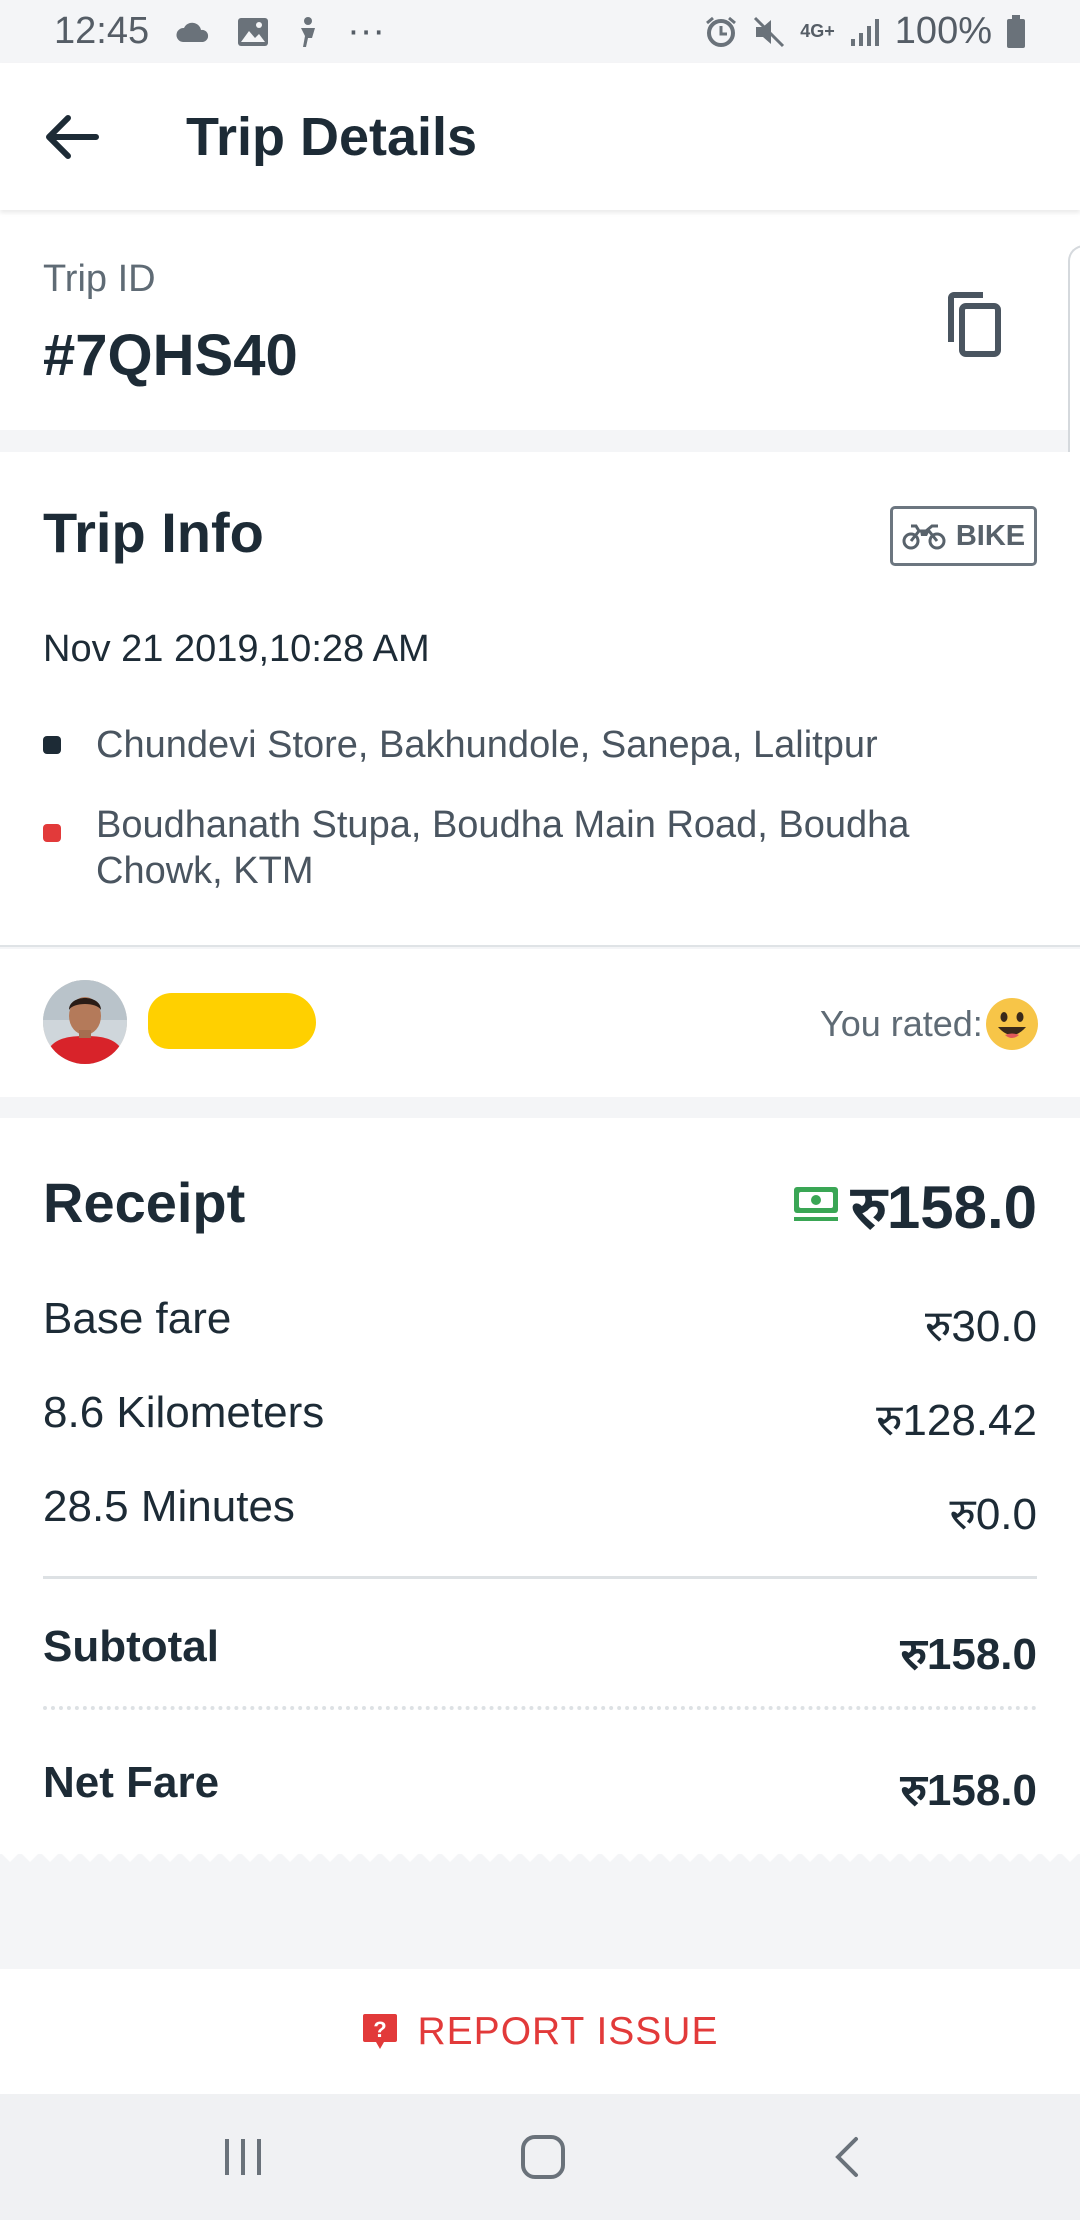  Describe the element at coordinates (153, 532) in the screenshot. I see `trip-info-title: Trip Info` at that location.